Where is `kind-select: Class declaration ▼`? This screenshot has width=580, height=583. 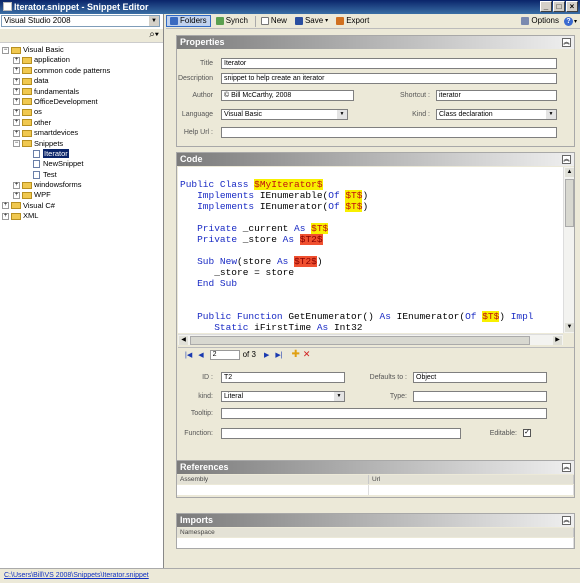 kind-select: Class declaration ▼ is located at coordinates (496, 114).